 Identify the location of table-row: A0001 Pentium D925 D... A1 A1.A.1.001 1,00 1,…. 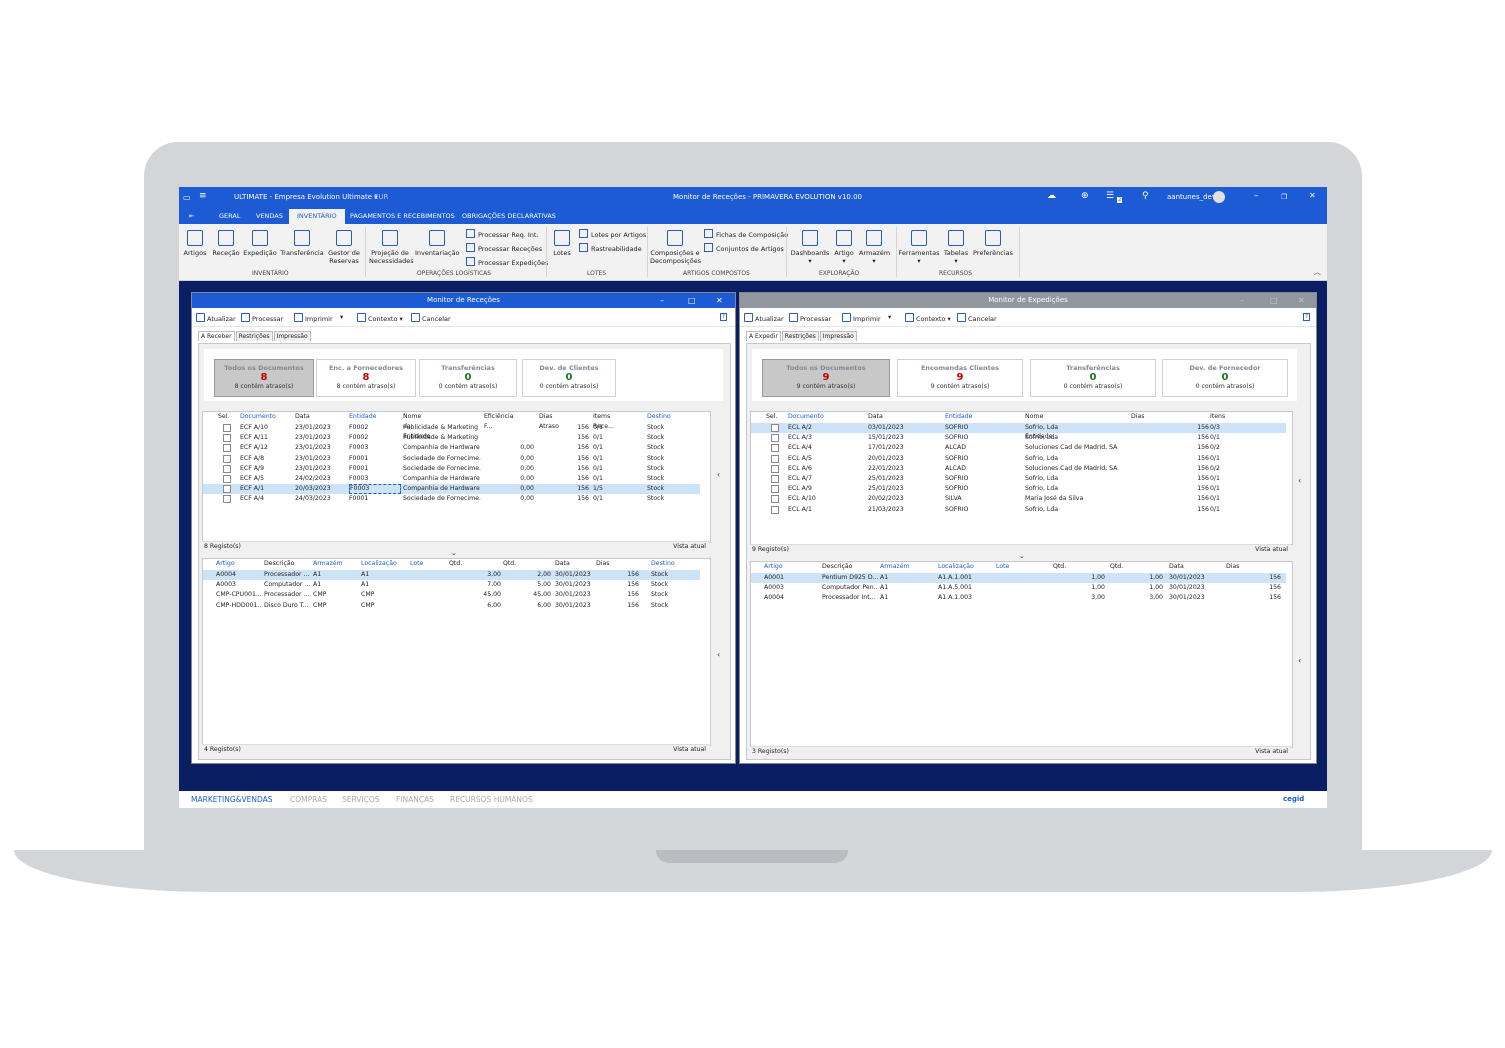
(1018, 578).